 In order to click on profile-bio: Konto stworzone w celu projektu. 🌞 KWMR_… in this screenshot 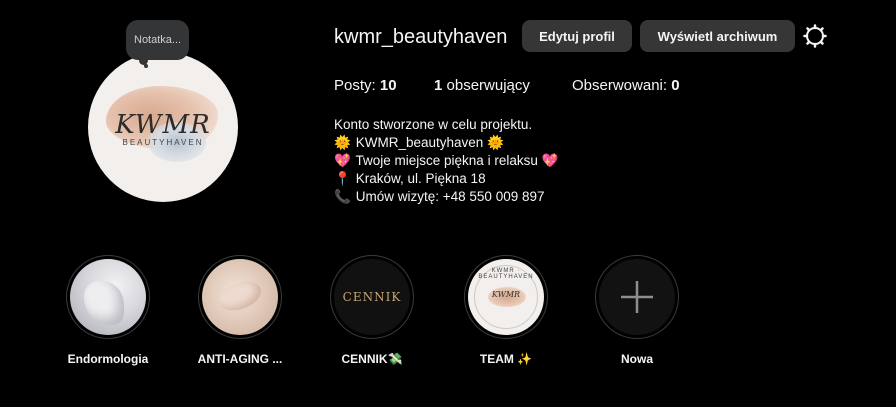, I will do `click(446, 161)`.